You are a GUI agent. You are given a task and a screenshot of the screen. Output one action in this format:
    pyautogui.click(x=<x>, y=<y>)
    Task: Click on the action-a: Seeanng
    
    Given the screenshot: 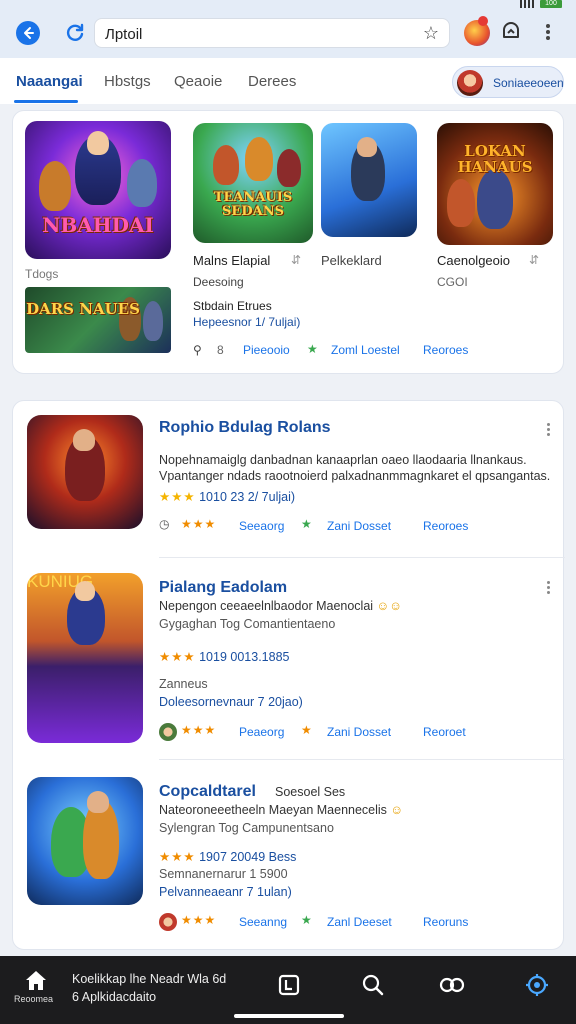 What is the action you would take?
    pyautogui.click(x=263, y=922)
    